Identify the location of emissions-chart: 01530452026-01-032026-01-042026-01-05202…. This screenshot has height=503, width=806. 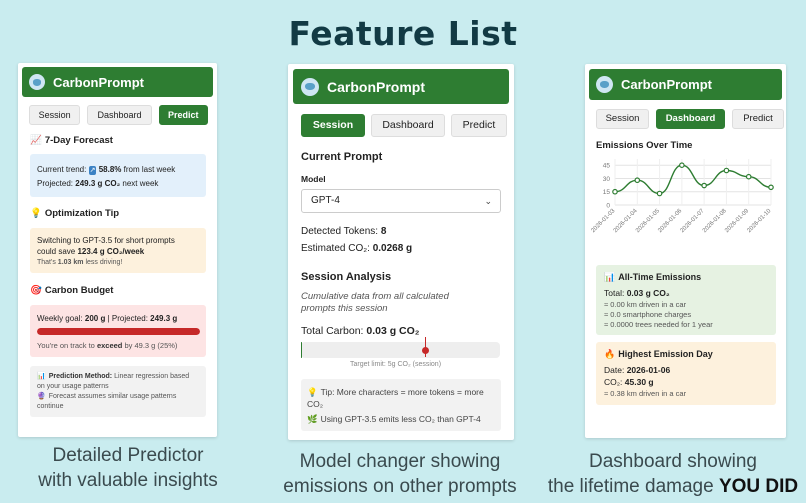
(682, 196).